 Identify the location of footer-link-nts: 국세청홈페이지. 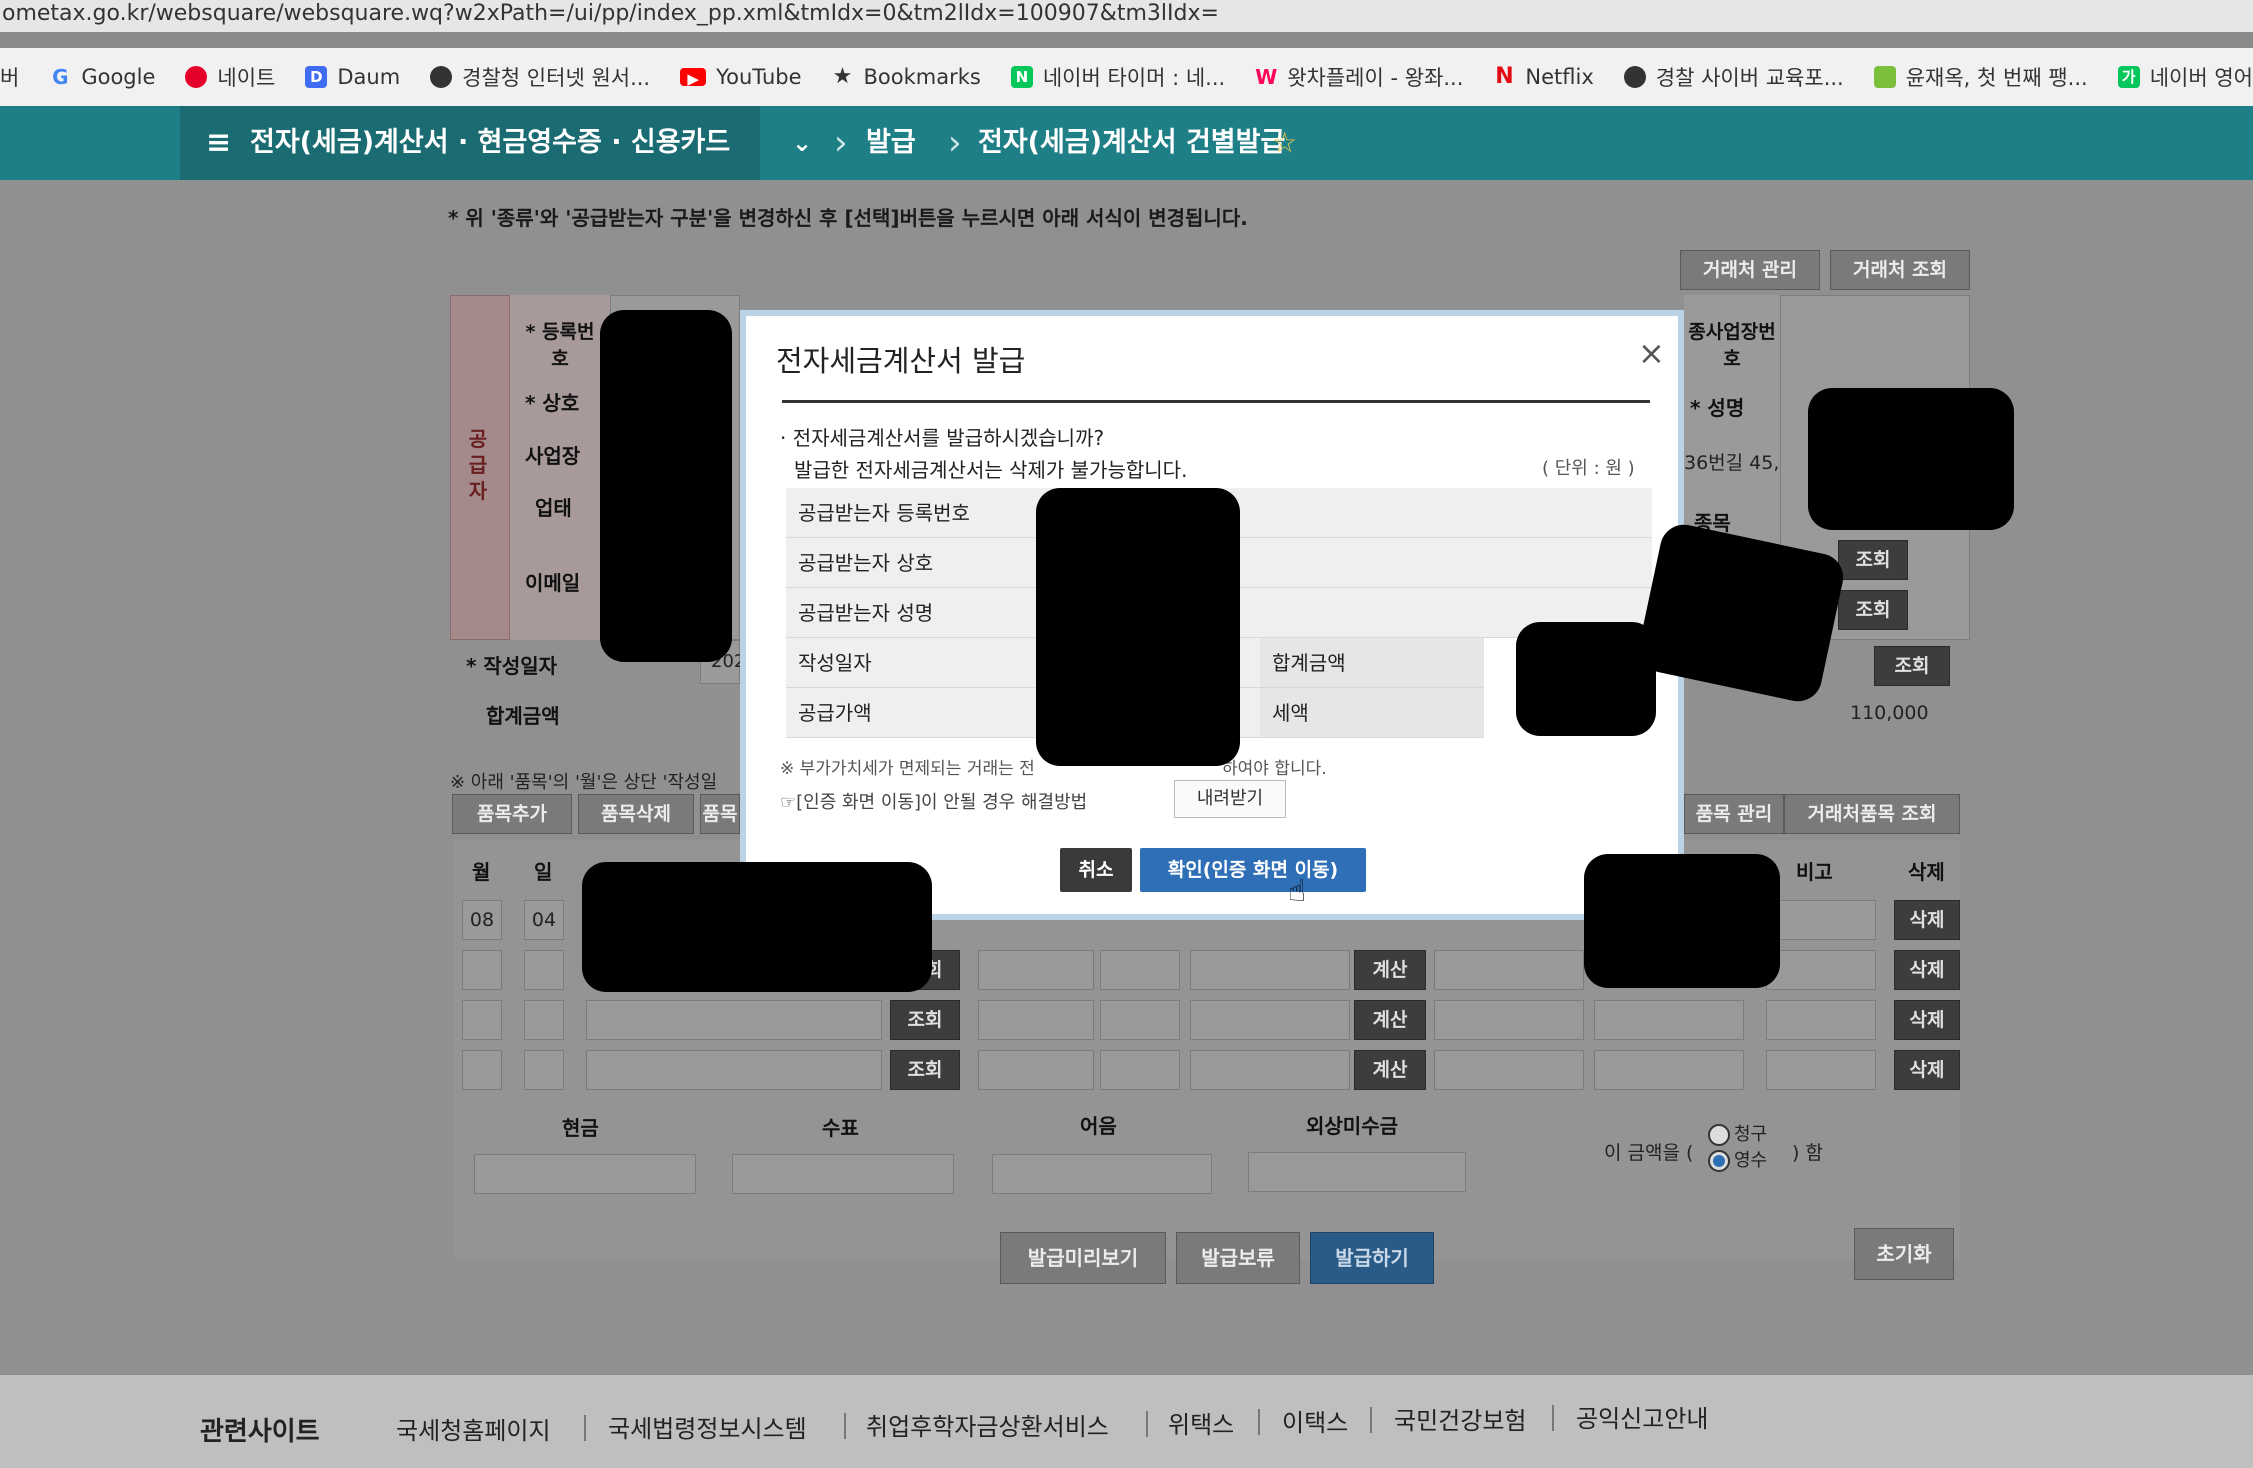
(473, 1428).